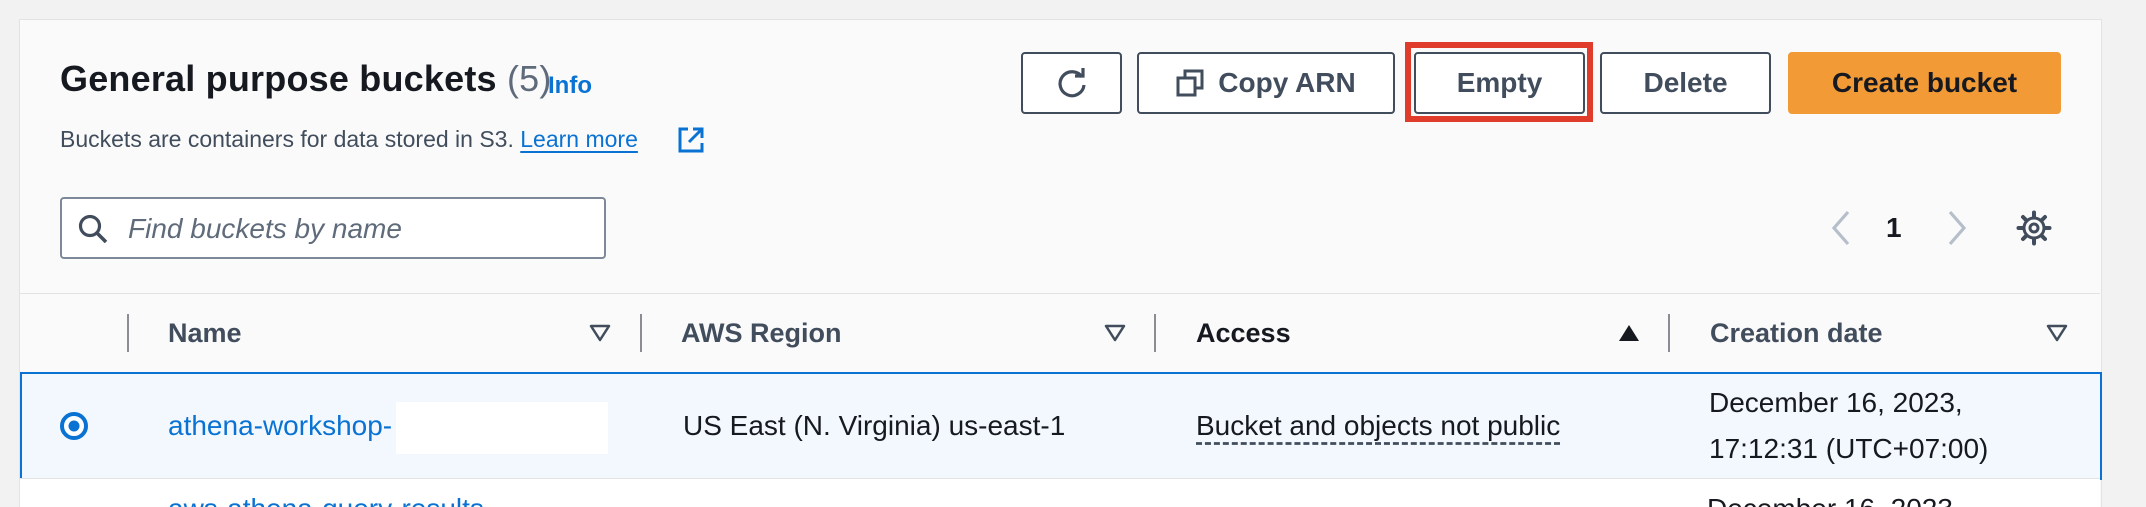 This screenshot has height=507, width=2146. I want to click on previous-page-icon, so click(1842, 228).